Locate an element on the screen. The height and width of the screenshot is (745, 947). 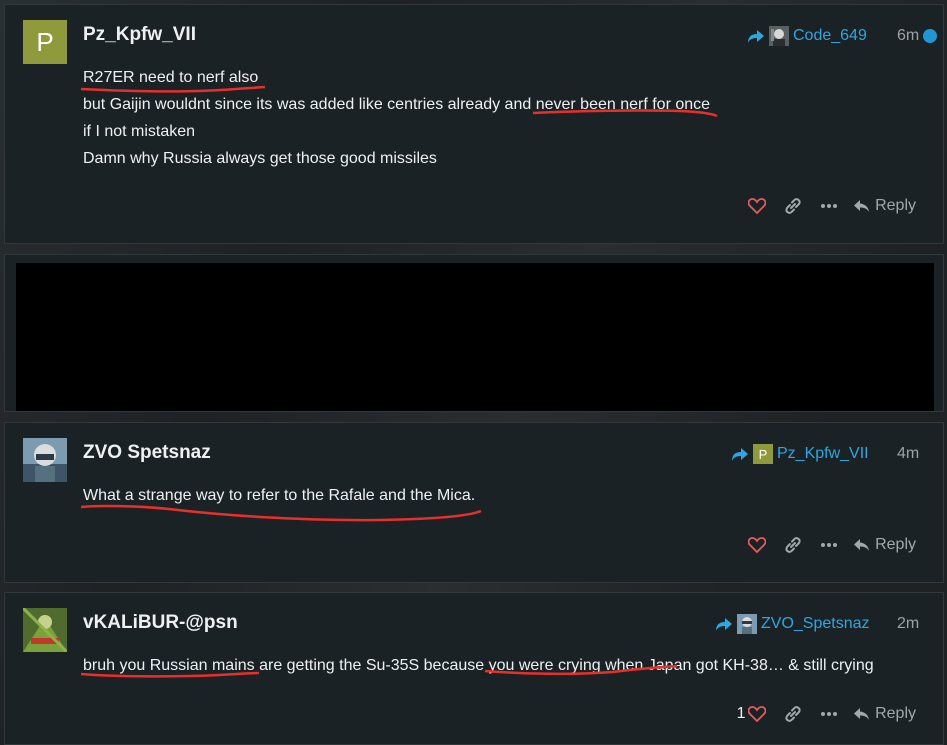
post-line: if I not mistaken is located at coordinates (139, 131).